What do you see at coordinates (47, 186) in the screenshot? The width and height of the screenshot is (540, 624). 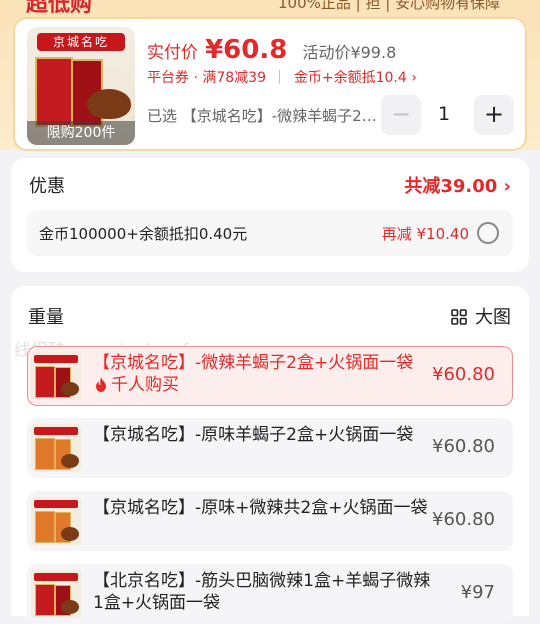 I see `discount-title: 优惠` at bounding box center [47, 186].